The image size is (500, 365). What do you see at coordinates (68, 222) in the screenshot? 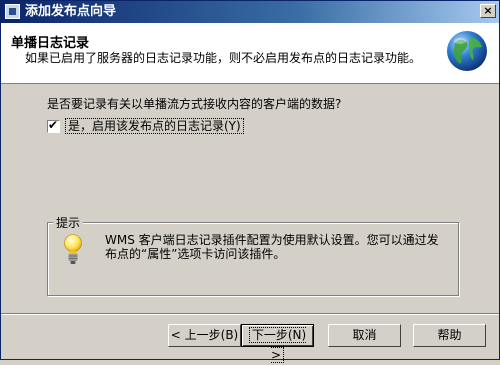
I see `tip-title: 提示` at bounding box center [68, 222].